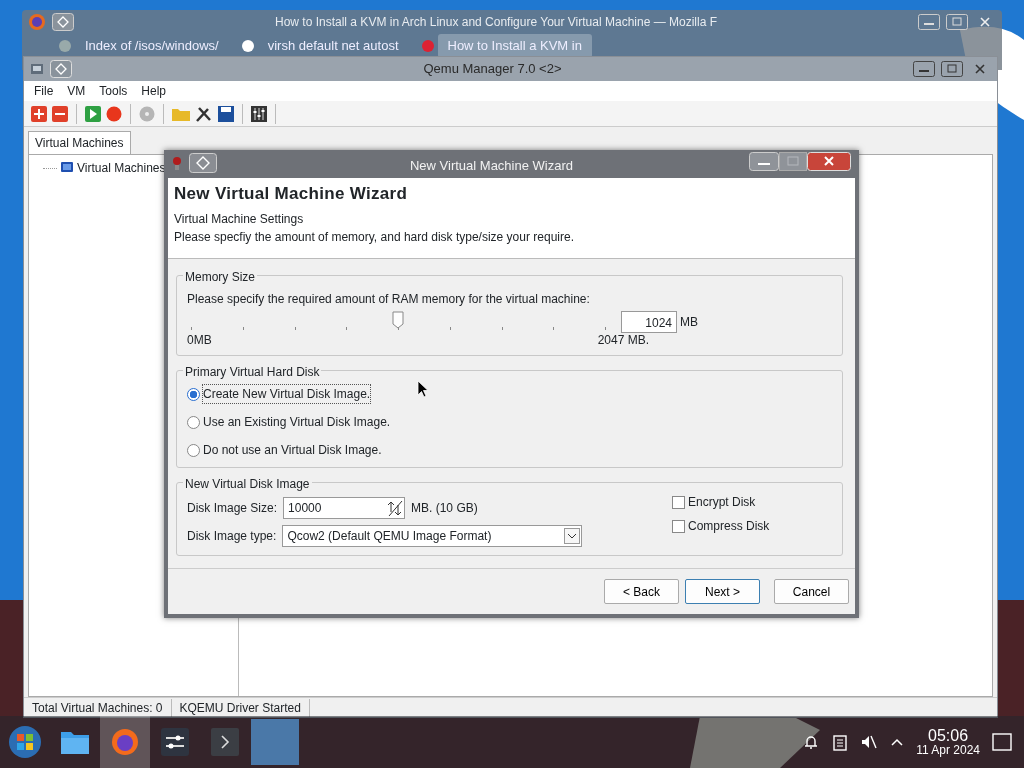 The image size is (1024, 768). Describe the element at coordinates (297, 422) in the screenshot. I see `option-label: Use an Existing Virtual Disk Image.` at that location.